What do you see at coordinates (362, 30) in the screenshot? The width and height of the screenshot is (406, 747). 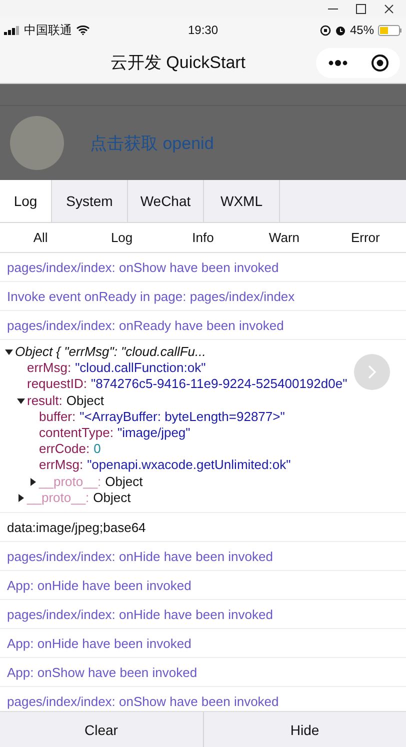 I see `battery-percentage: 45%` at bounding box center [362, 30].